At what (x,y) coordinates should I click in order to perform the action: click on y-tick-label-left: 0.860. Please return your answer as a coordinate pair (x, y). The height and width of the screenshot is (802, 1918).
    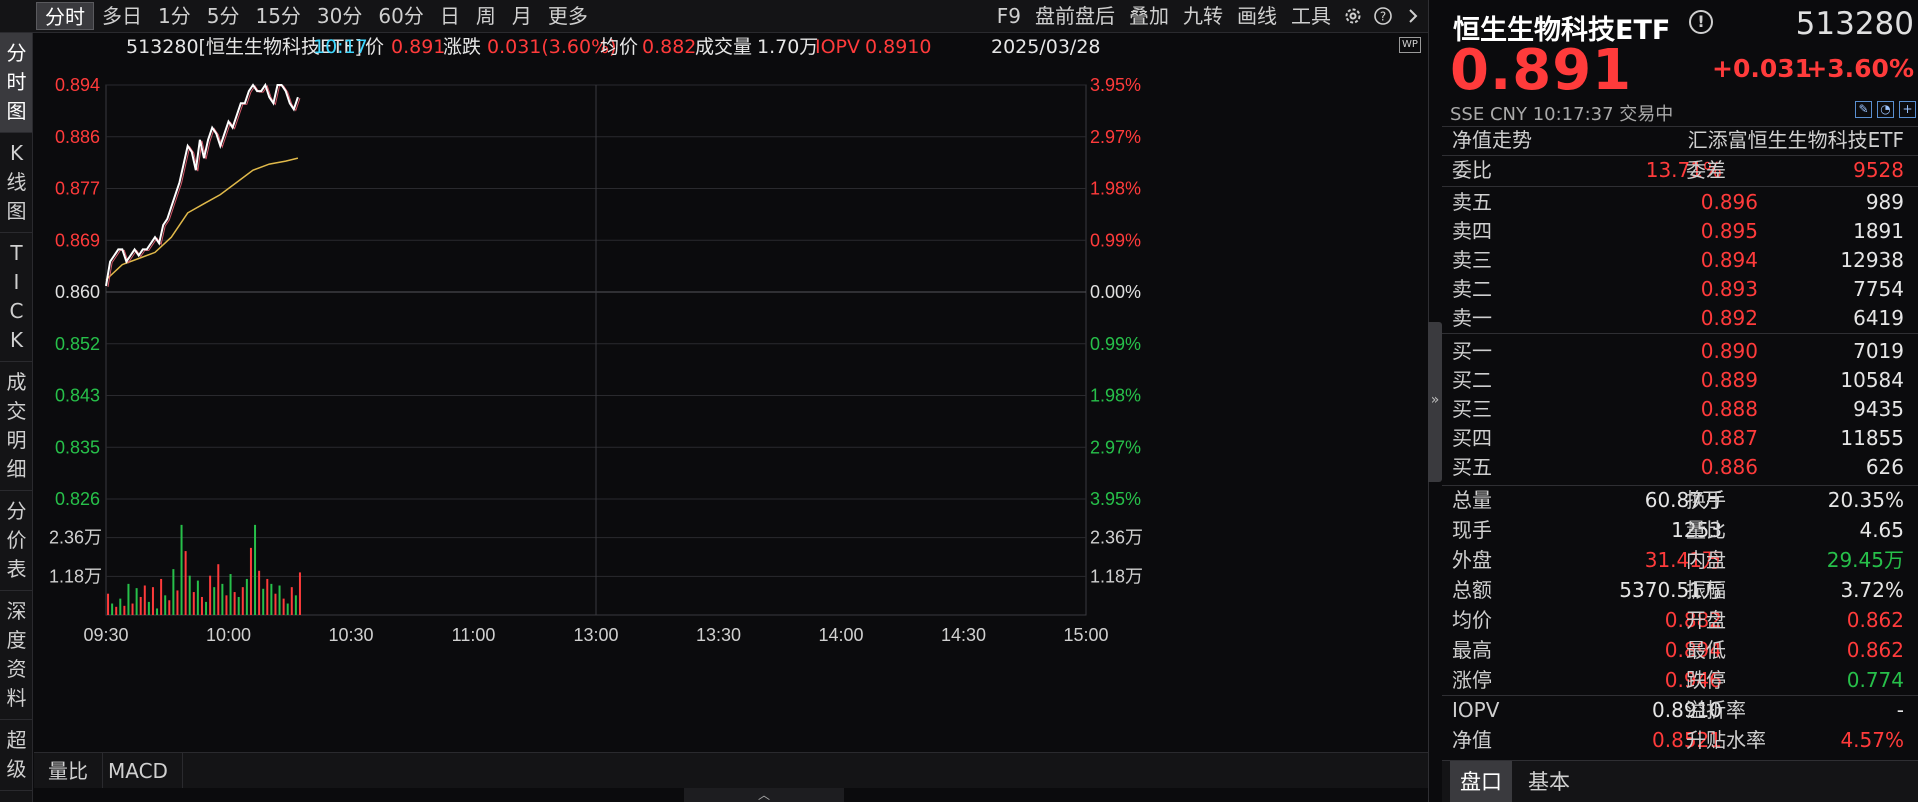
    Looking at the image, I should click on (77, 292).